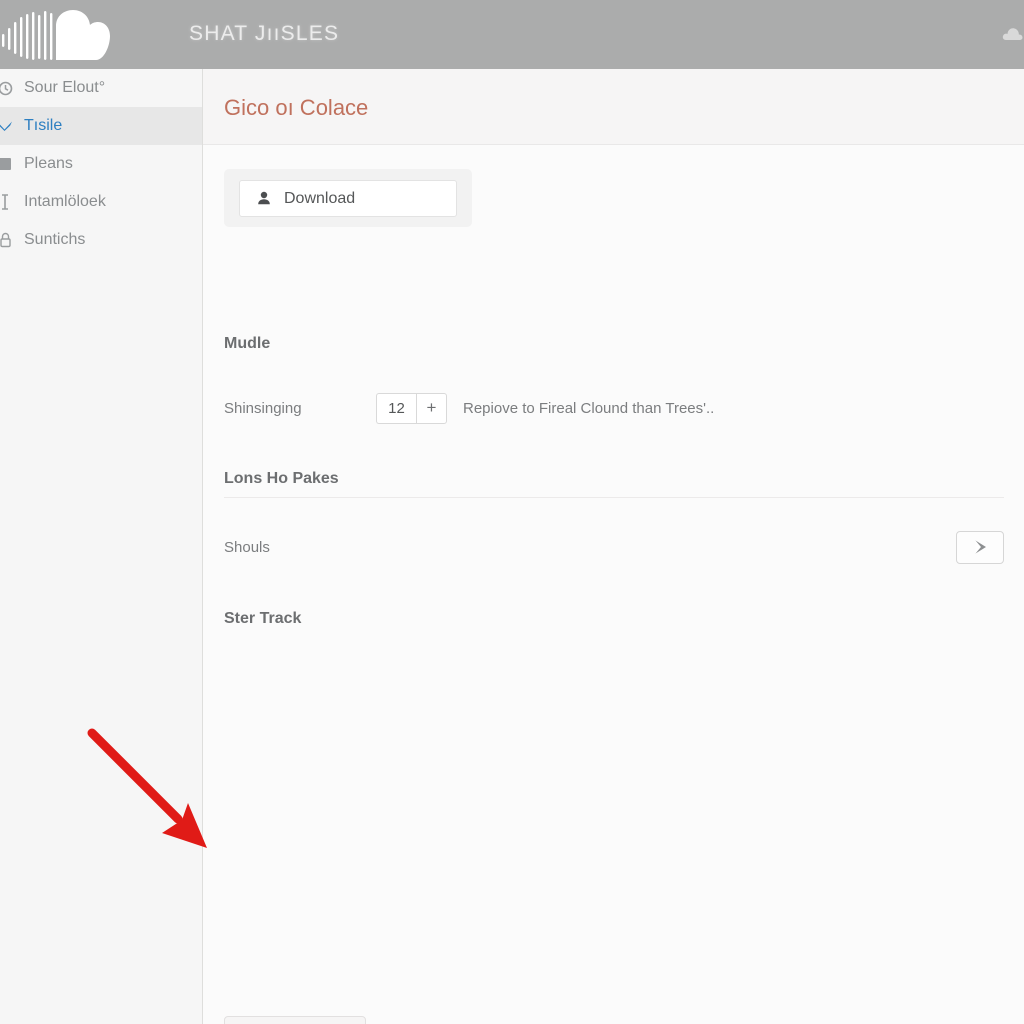  I want to click on stepper-plus-button: +, so click(431, 408).